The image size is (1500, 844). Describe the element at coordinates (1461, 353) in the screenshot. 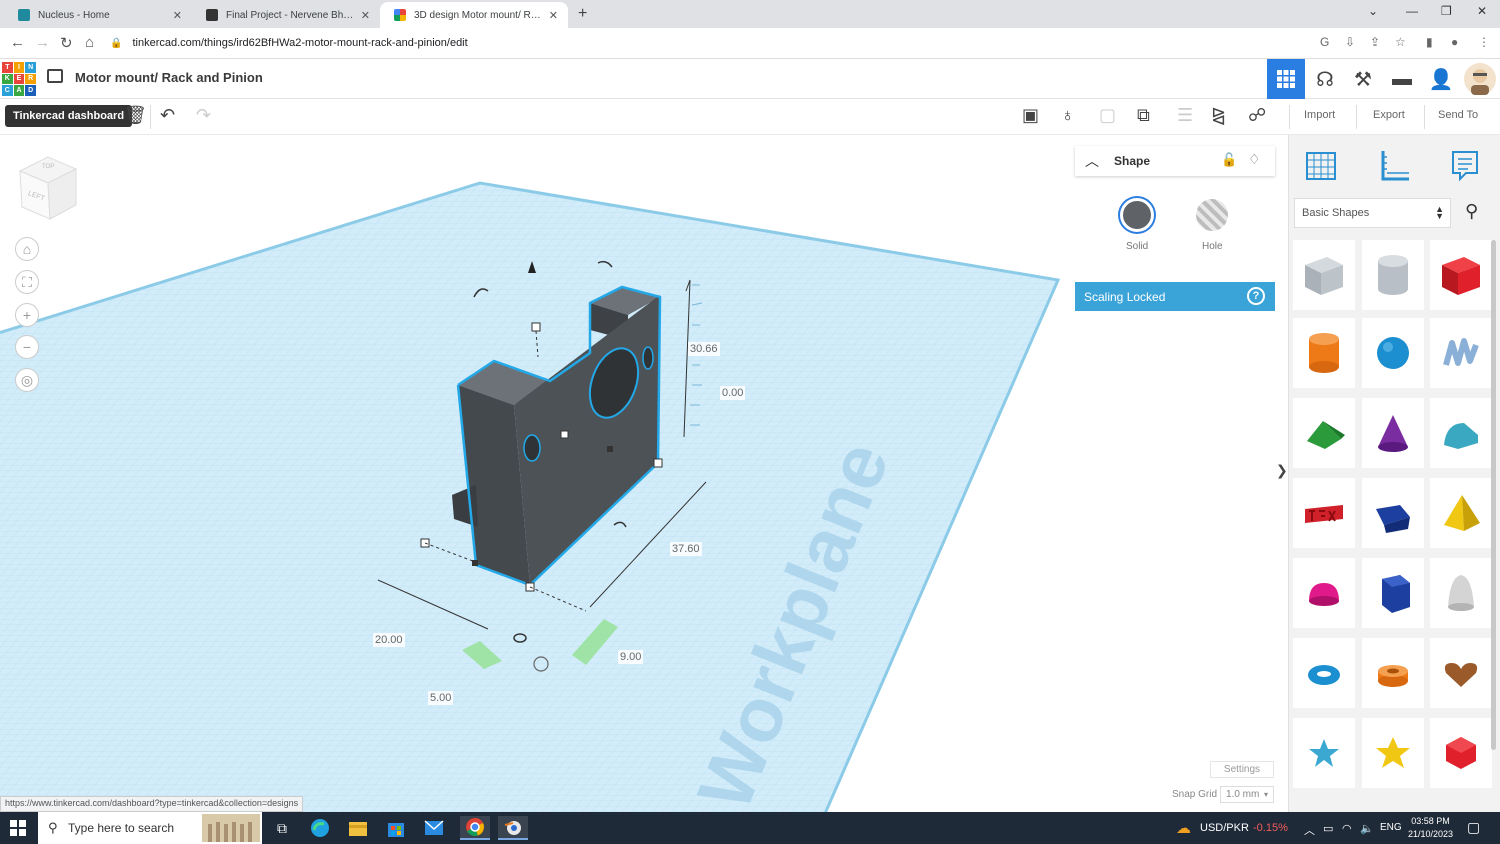

I see `shape-scribble` at that location.